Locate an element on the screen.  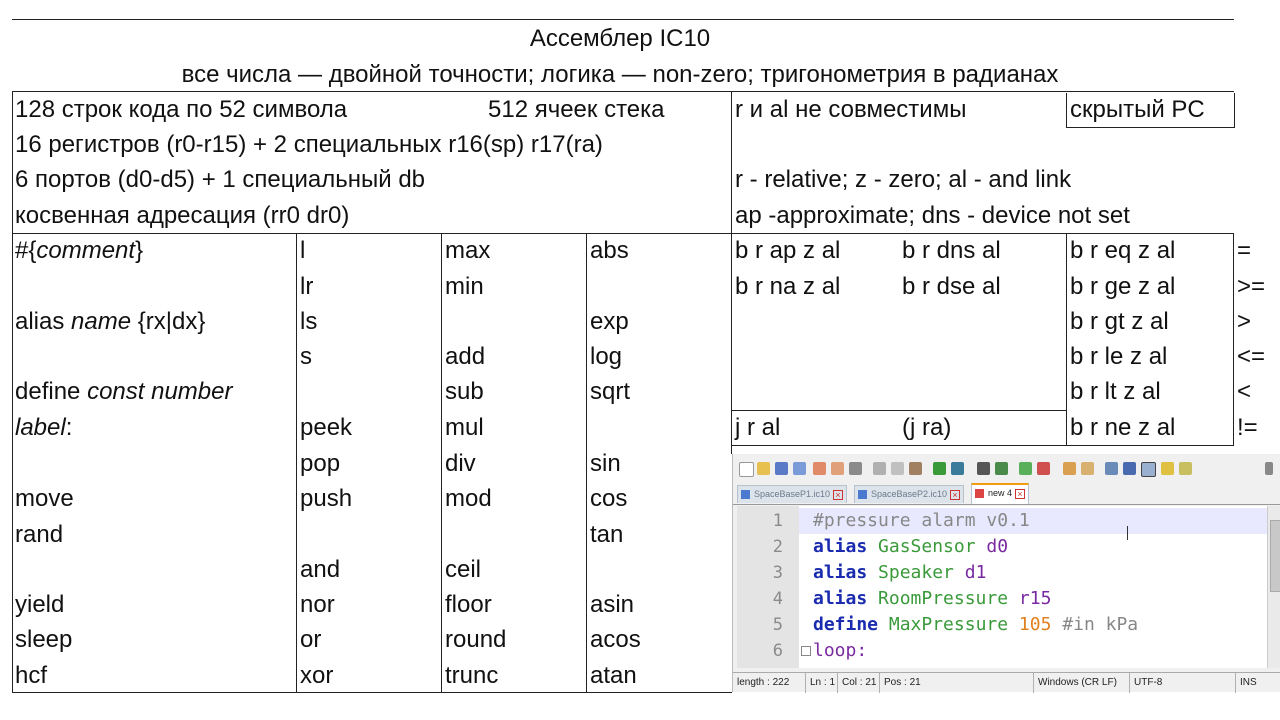
scrollbar-thumb is located at coordinates (1275, 556).